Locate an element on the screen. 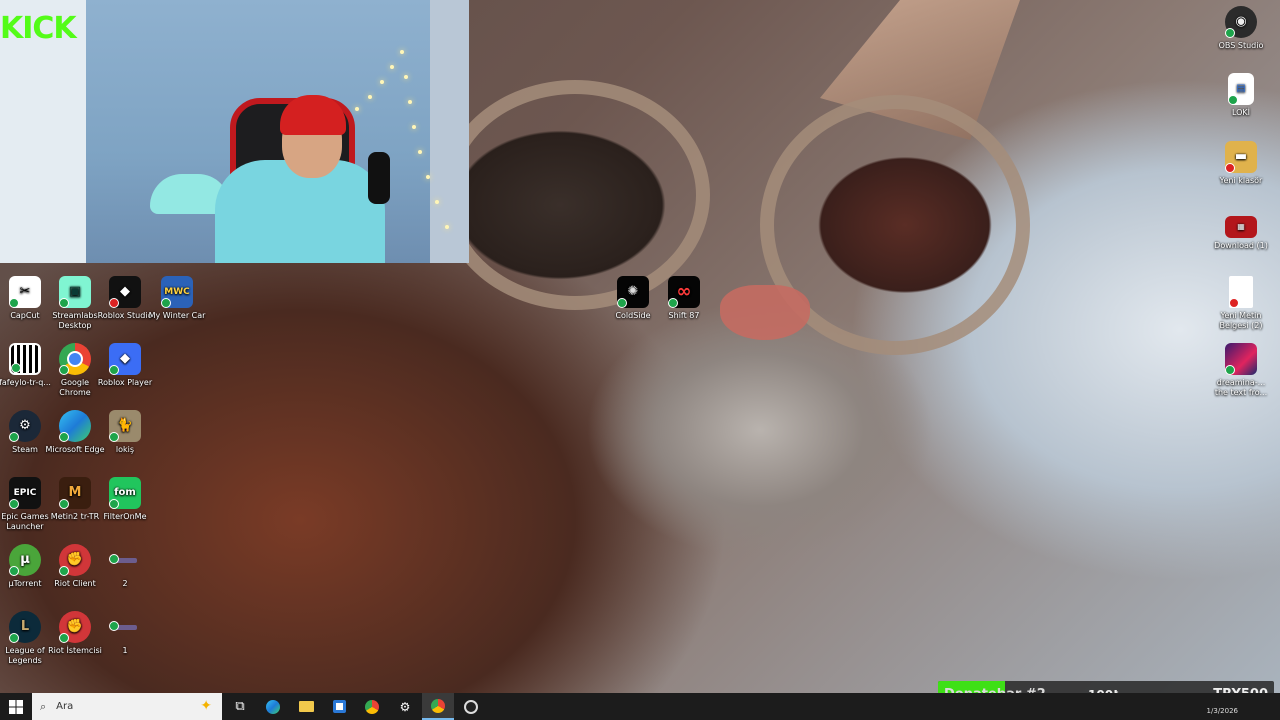  task-view-icon: ⧉ is located at coordinates (240, 706).